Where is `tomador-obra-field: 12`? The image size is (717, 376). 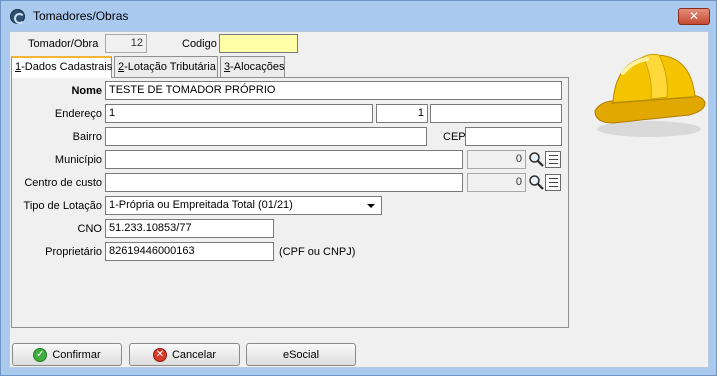
tomador-obra-field: 12 is located at coordinates (126, 43).